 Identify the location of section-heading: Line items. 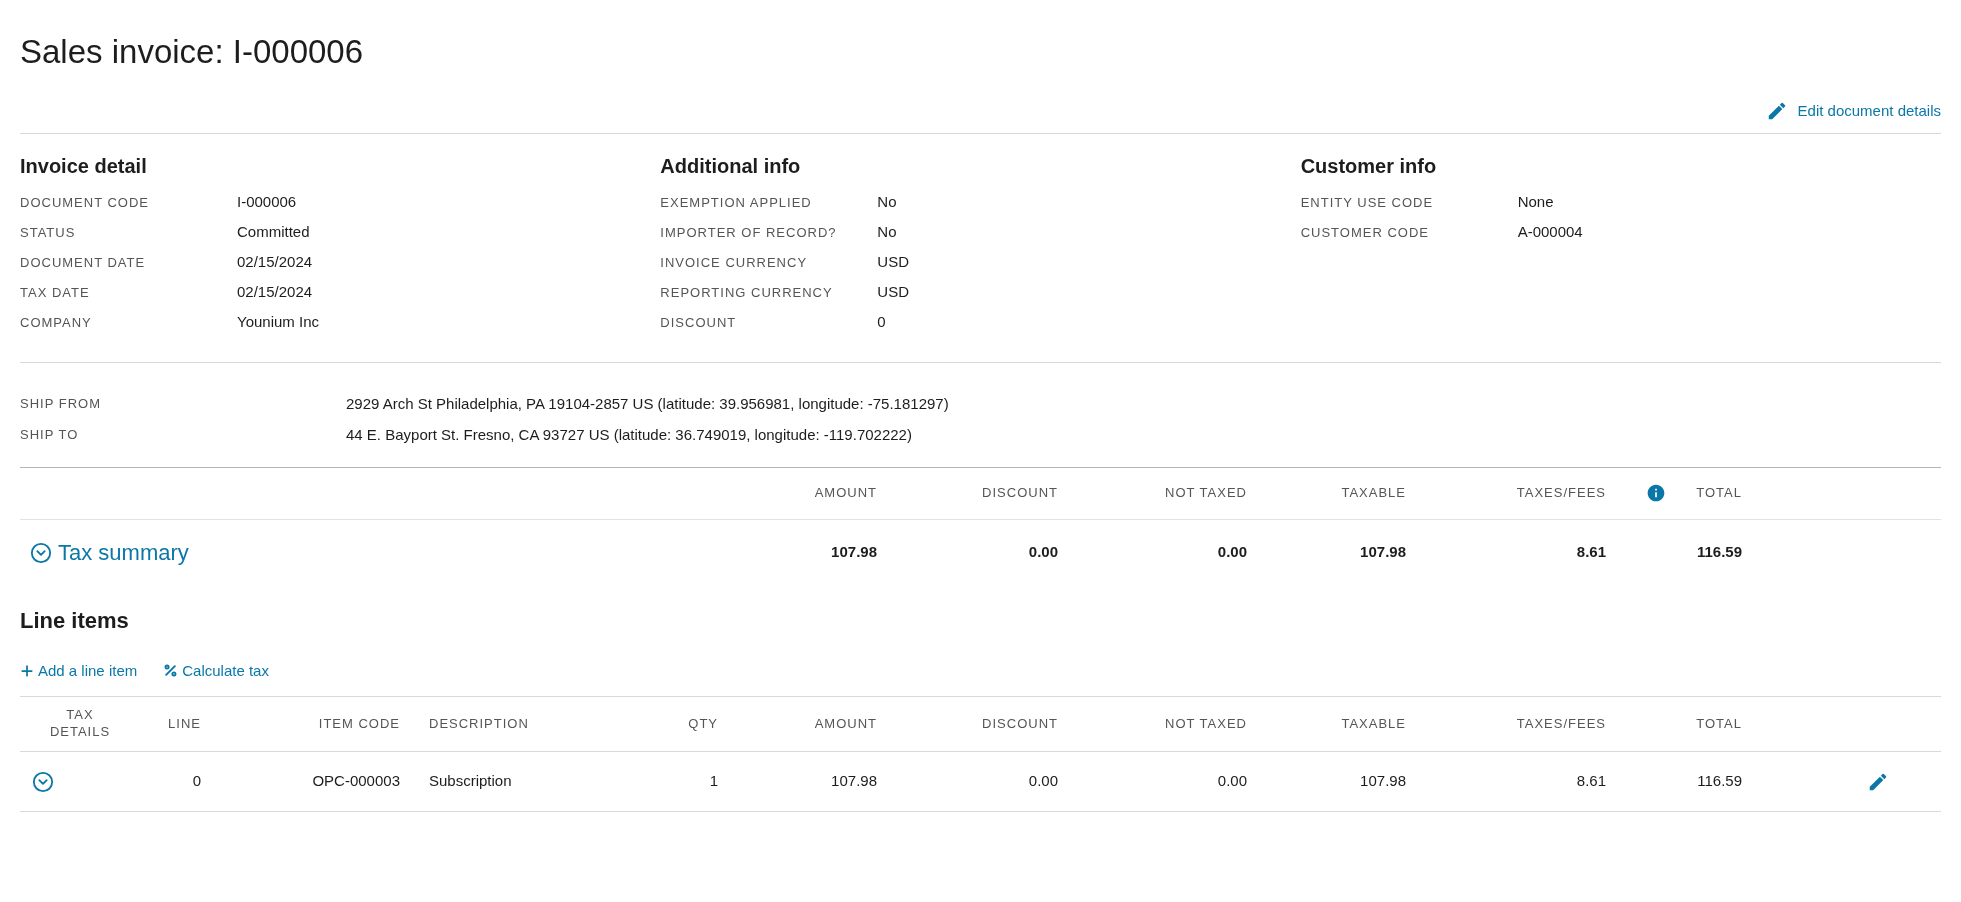
(75, 620).